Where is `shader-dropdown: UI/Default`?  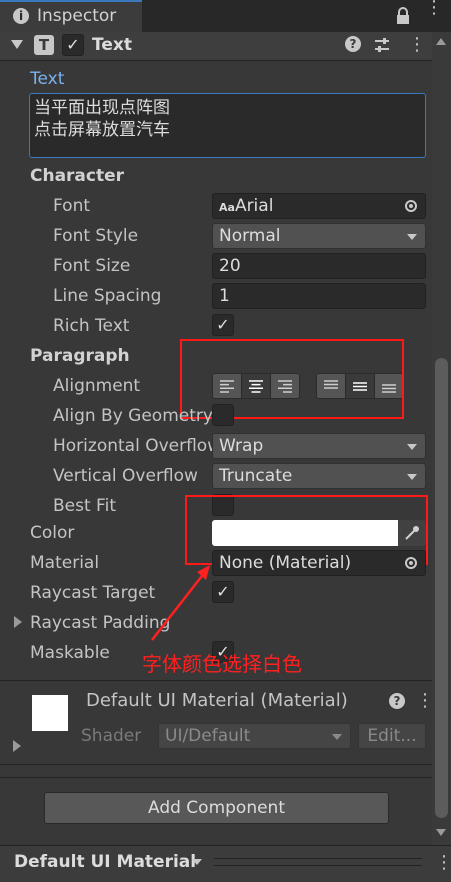 shader-dropdown: UI/Default is located at coordinates (254, 736).